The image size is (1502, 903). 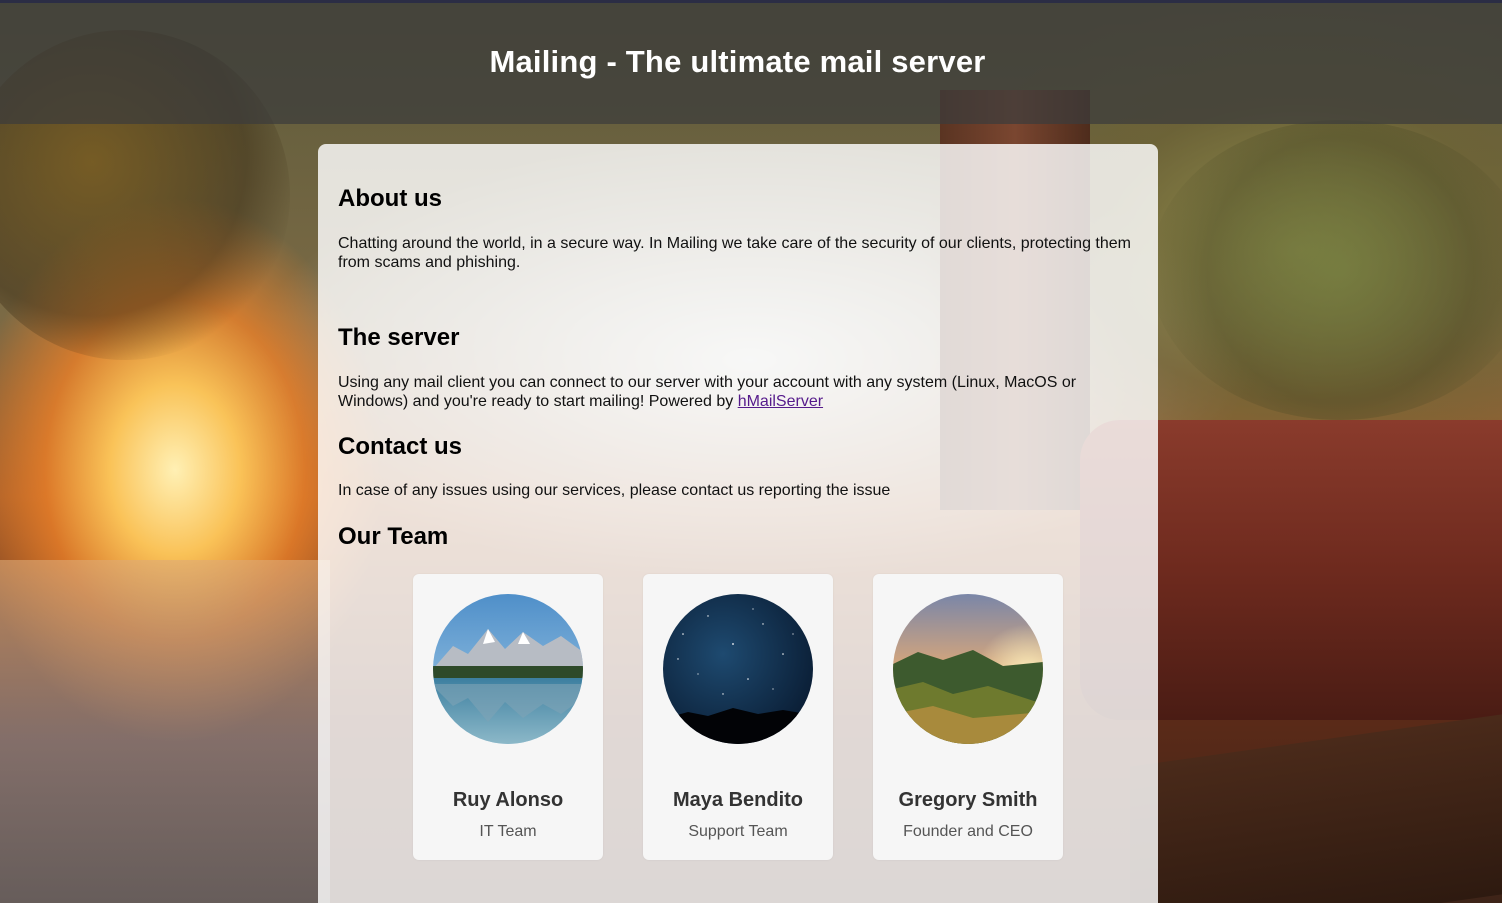 I want to click on mountain-lake-photo, so click(x=508, y=669).